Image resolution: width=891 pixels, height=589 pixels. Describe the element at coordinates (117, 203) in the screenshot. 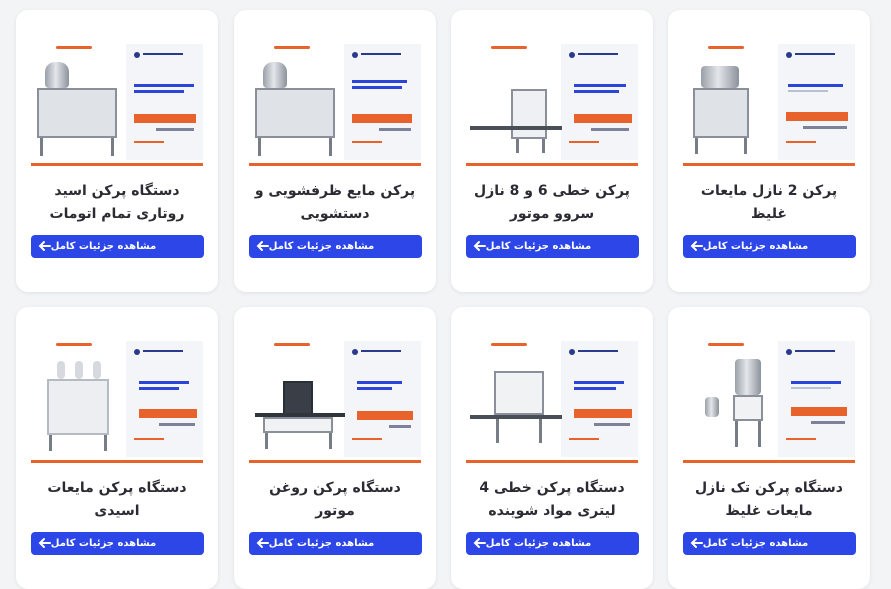

I see `product-title: دستگاه پرکن اسید روتاری تمام اتومات` at that location.